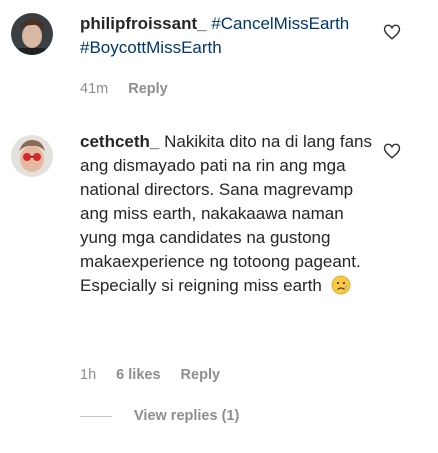  What do you see at coordinates (88, 375) in the screenshot?
I see `comment-time: 1h` at bounding box center [88, 375].